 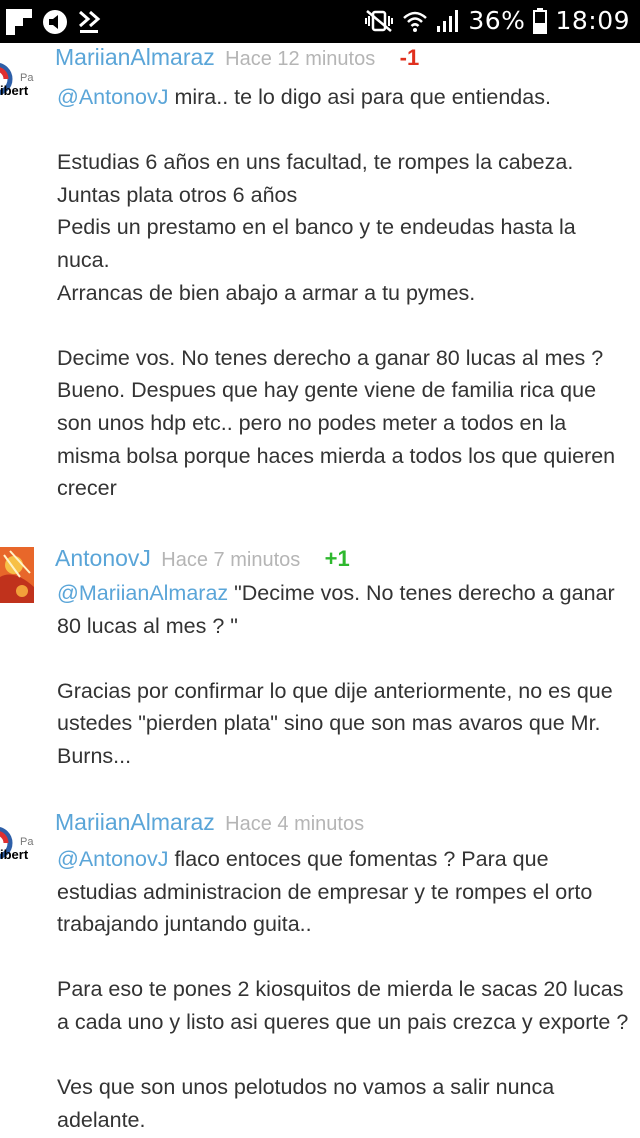 What do you see at coordinates (19, 22) in the screenshot?
I see `flipboard-icon` at bounding box center [19, 22].